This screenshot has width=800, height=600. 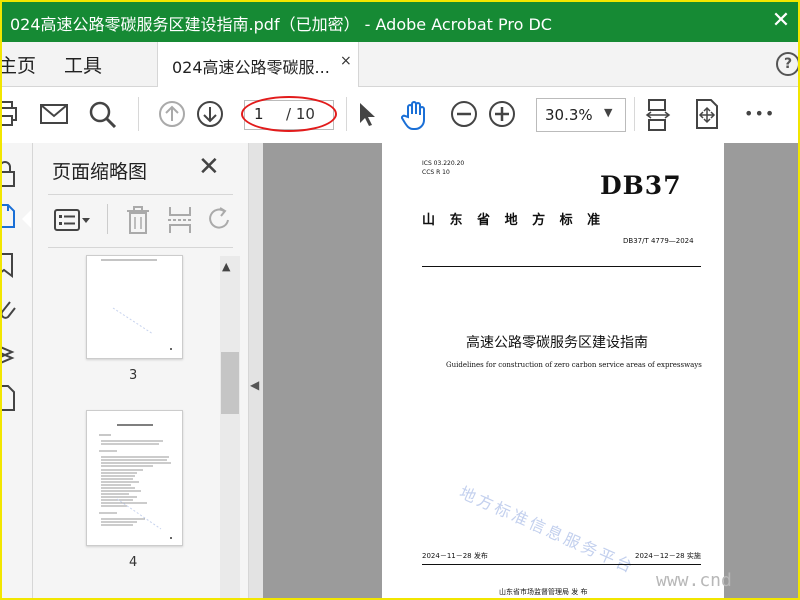 I want to click on document-tab-close-button: ×, so click(x=346, y=61).